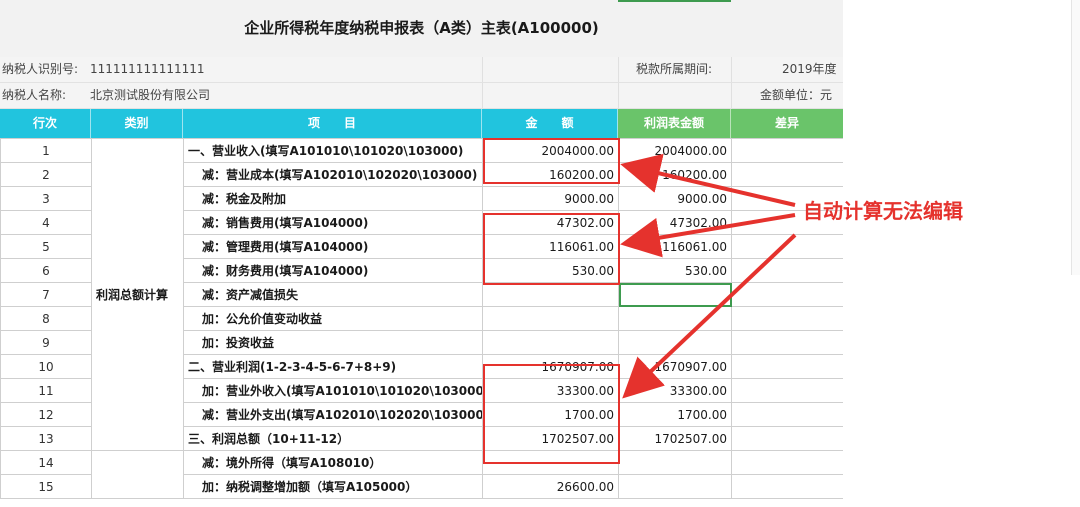 This screenshot has width=1080, height=507. What do you see at coordinates (787, 123) in the screenshot?
I see `header-difference: 差异` at bounding box center [787, 123].